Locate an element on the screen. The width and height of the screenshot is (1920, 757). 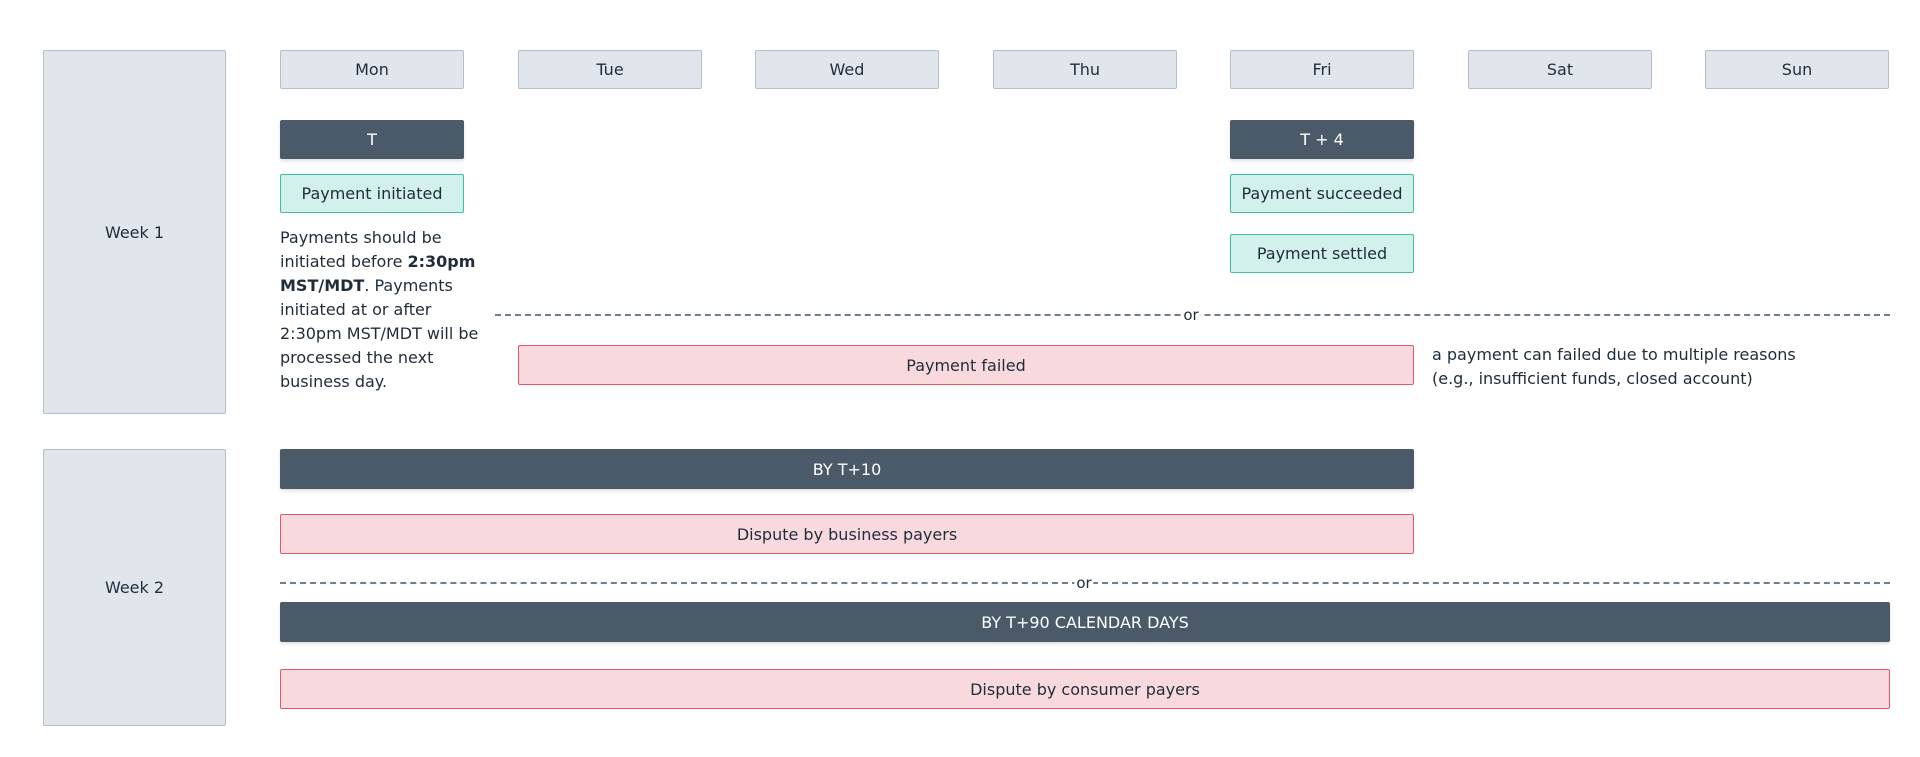
milestone-label: BY T+10 is located at coordinates (847, 469).